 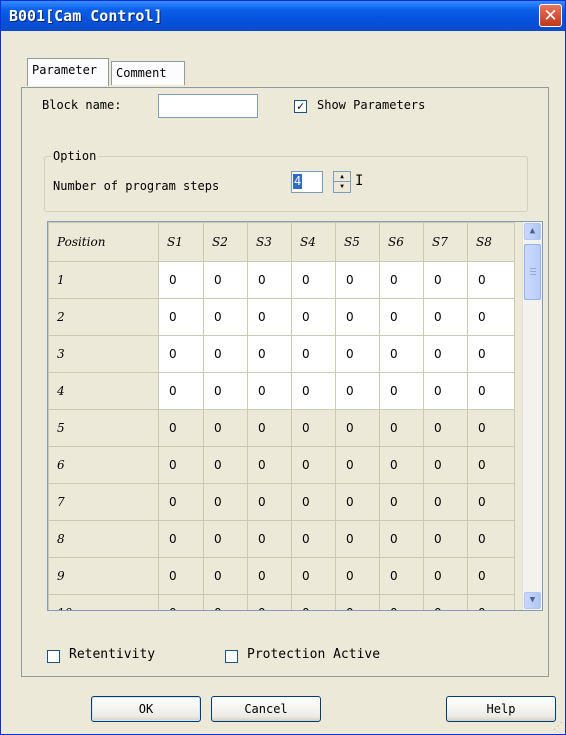 I want to click on program-steps-input: 4, so click(x=307, y=182).